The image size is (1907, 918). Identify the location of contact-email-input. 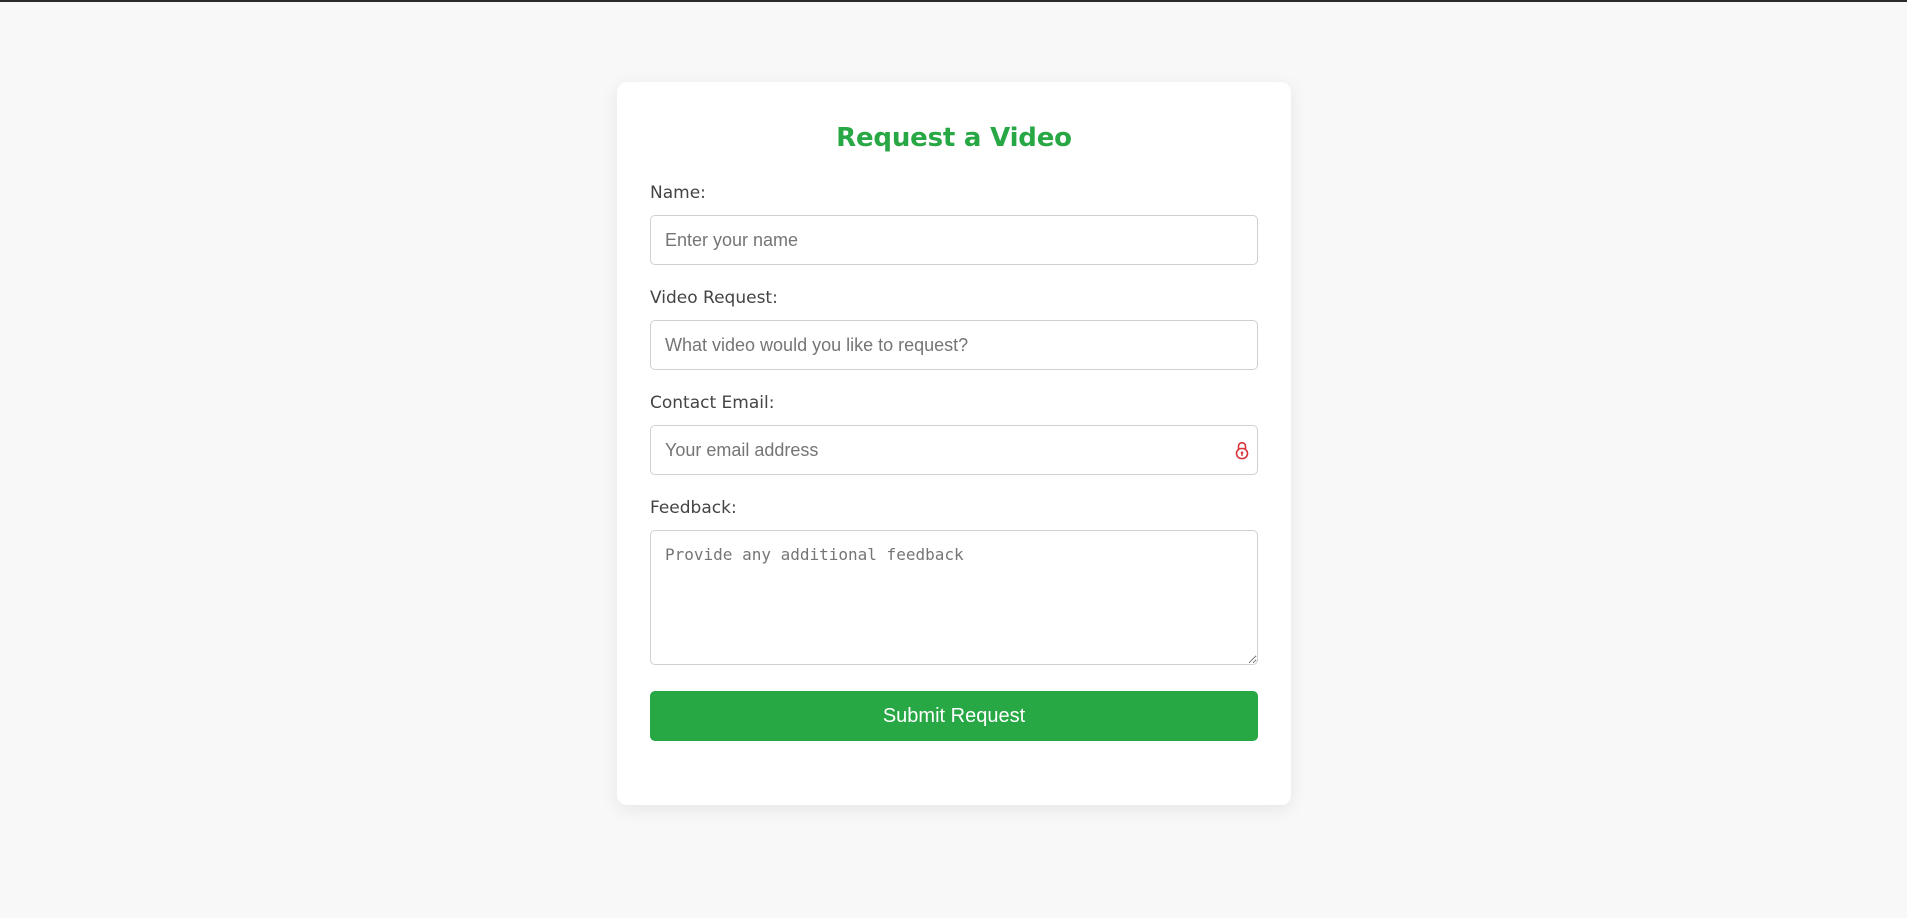
(954, 450).